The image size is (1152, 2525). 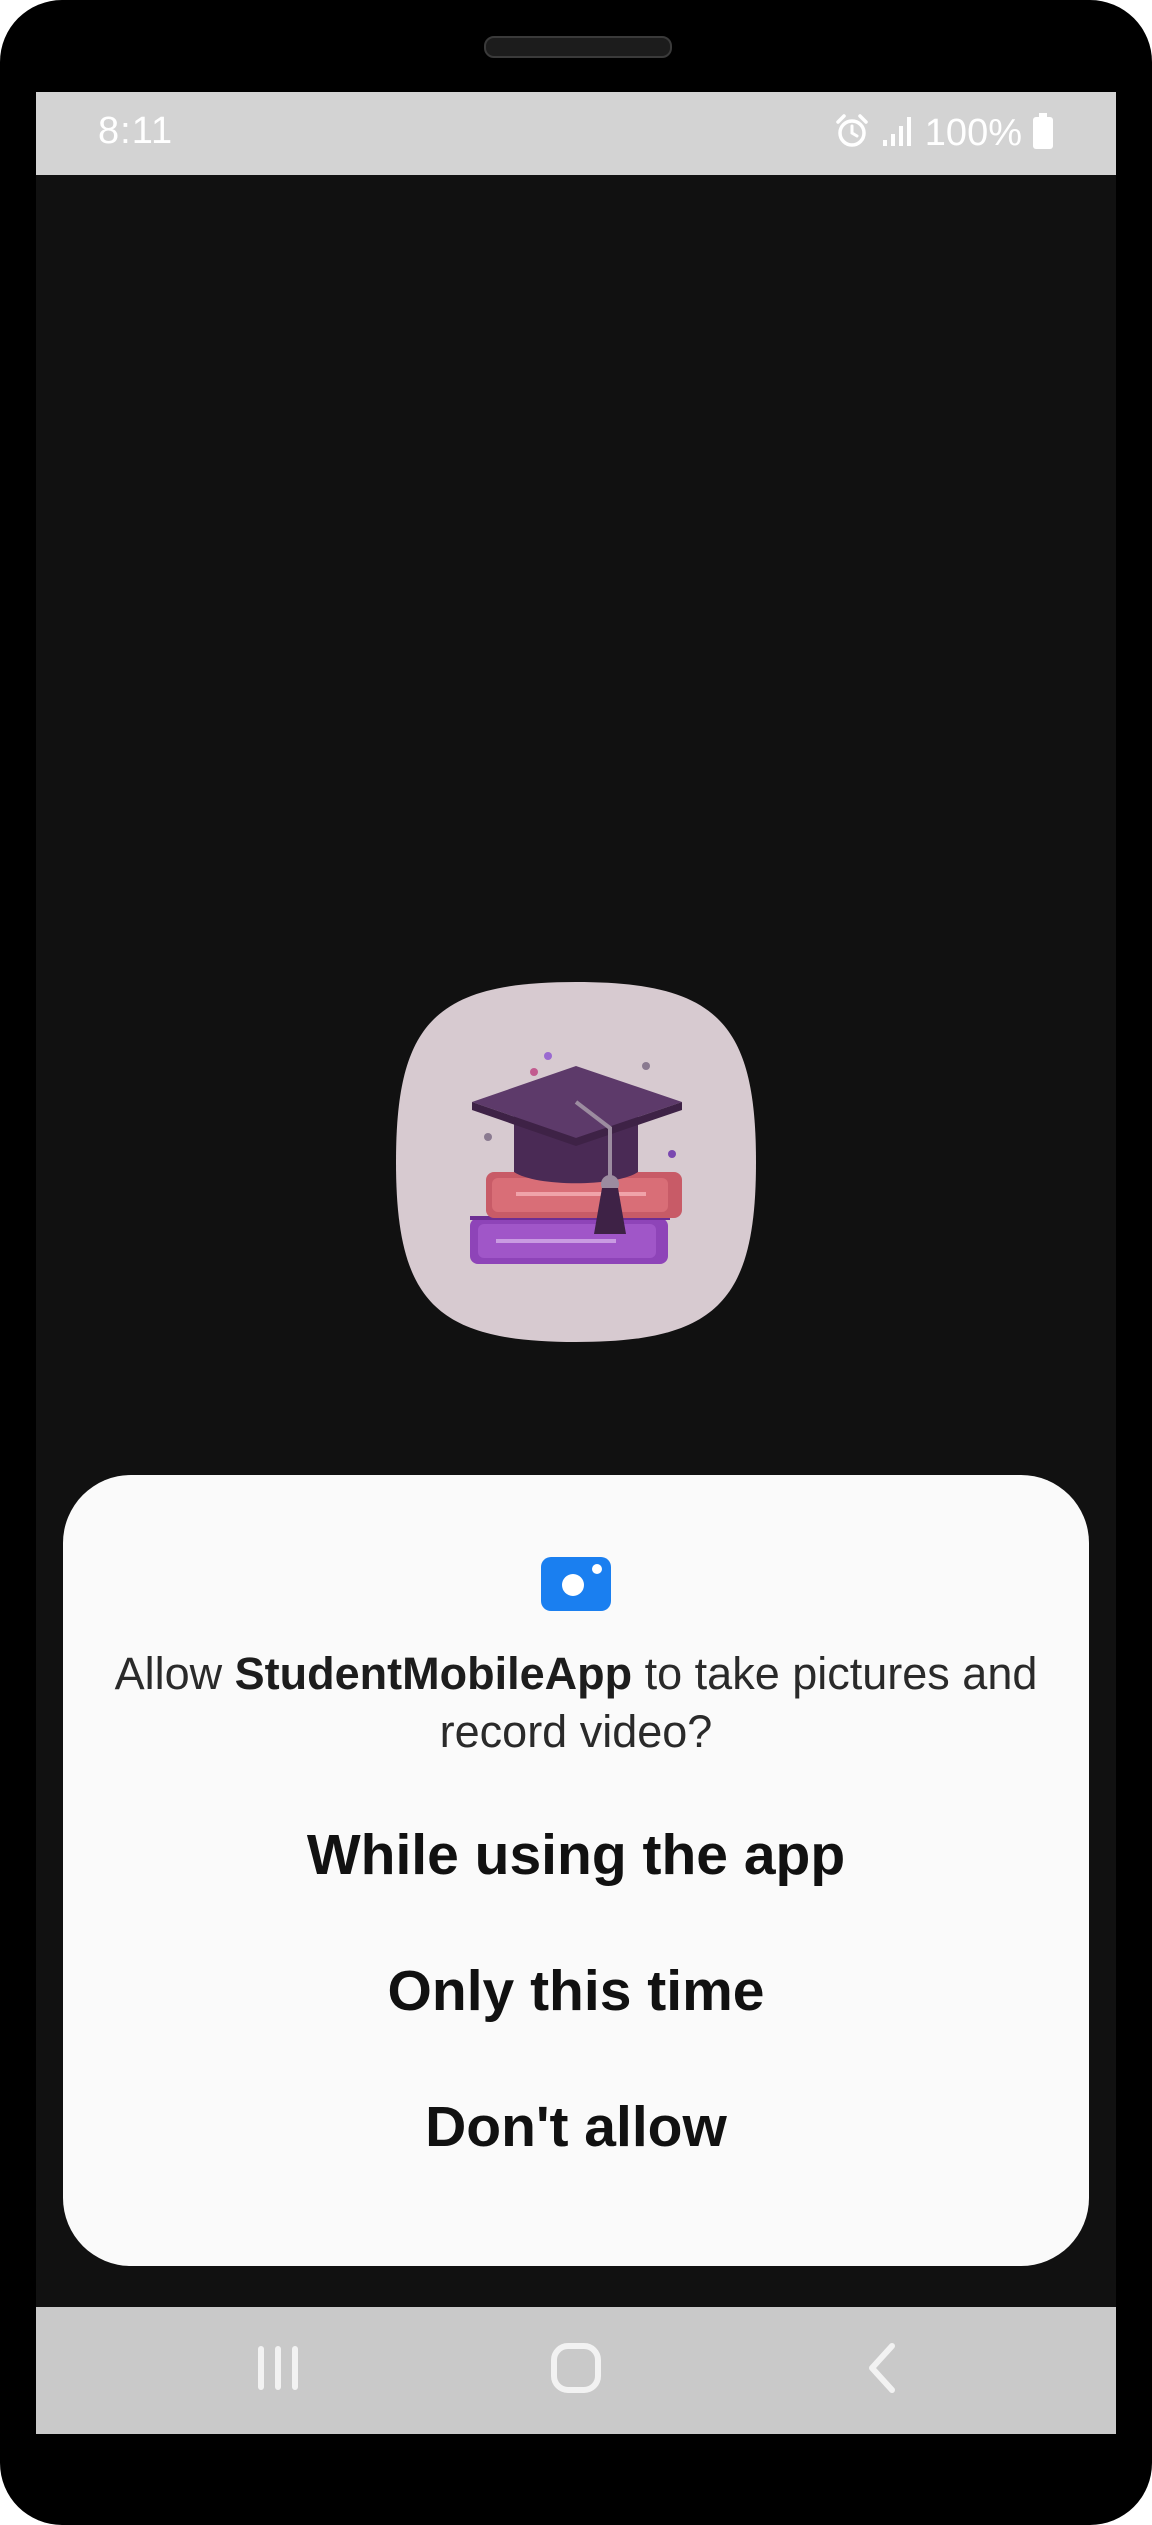 I want to click on back-button, so click(x=882, y=2370).